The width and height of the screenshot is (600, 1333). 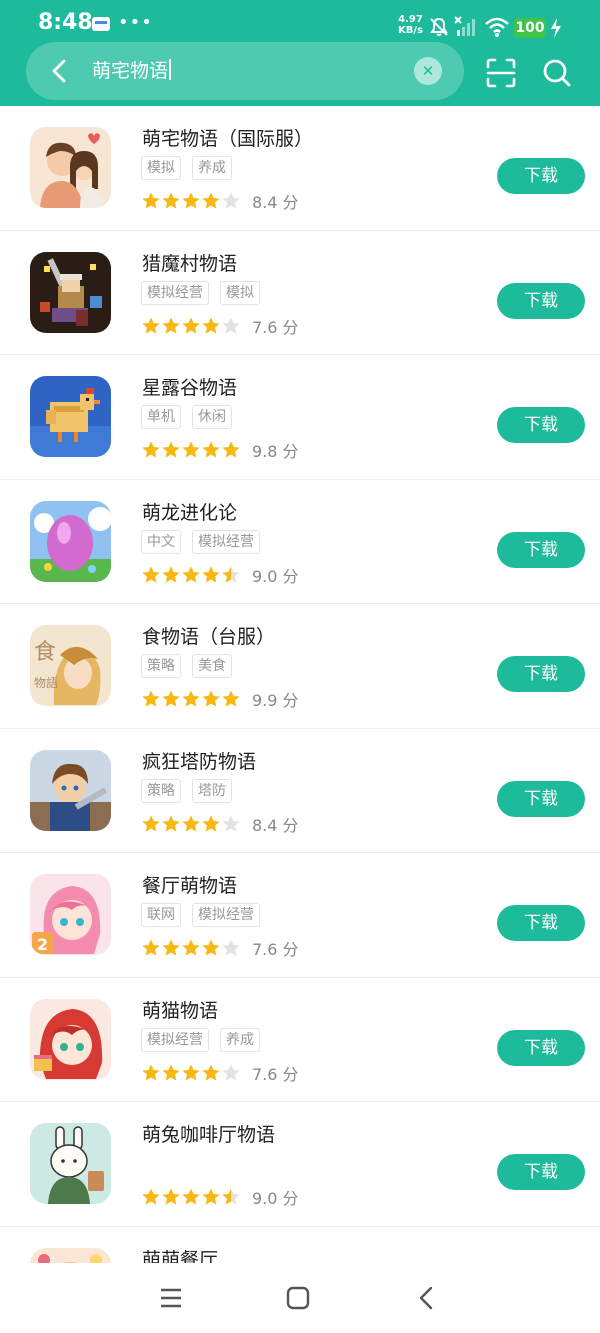 What do you see at coordinates (300, 1164) in the screenshot?
I see `app-list-item: 萌兔咖啡厅物语 9.0 分 下载` at bounding box center [300, 1164].